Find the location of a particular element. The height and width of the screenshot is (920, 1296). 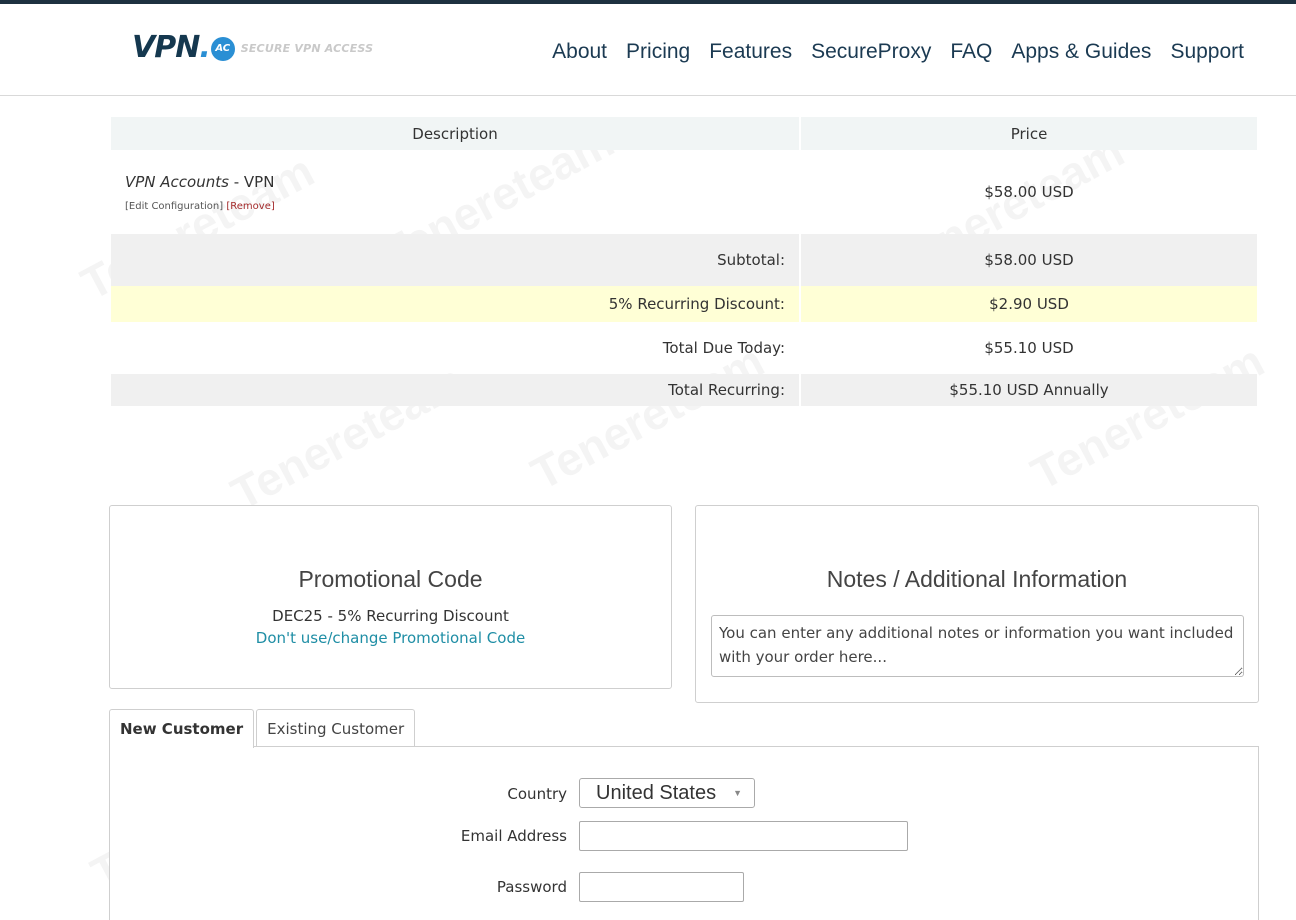

notes-title: Notes / Additional Information is located at coordinates (977, 579).